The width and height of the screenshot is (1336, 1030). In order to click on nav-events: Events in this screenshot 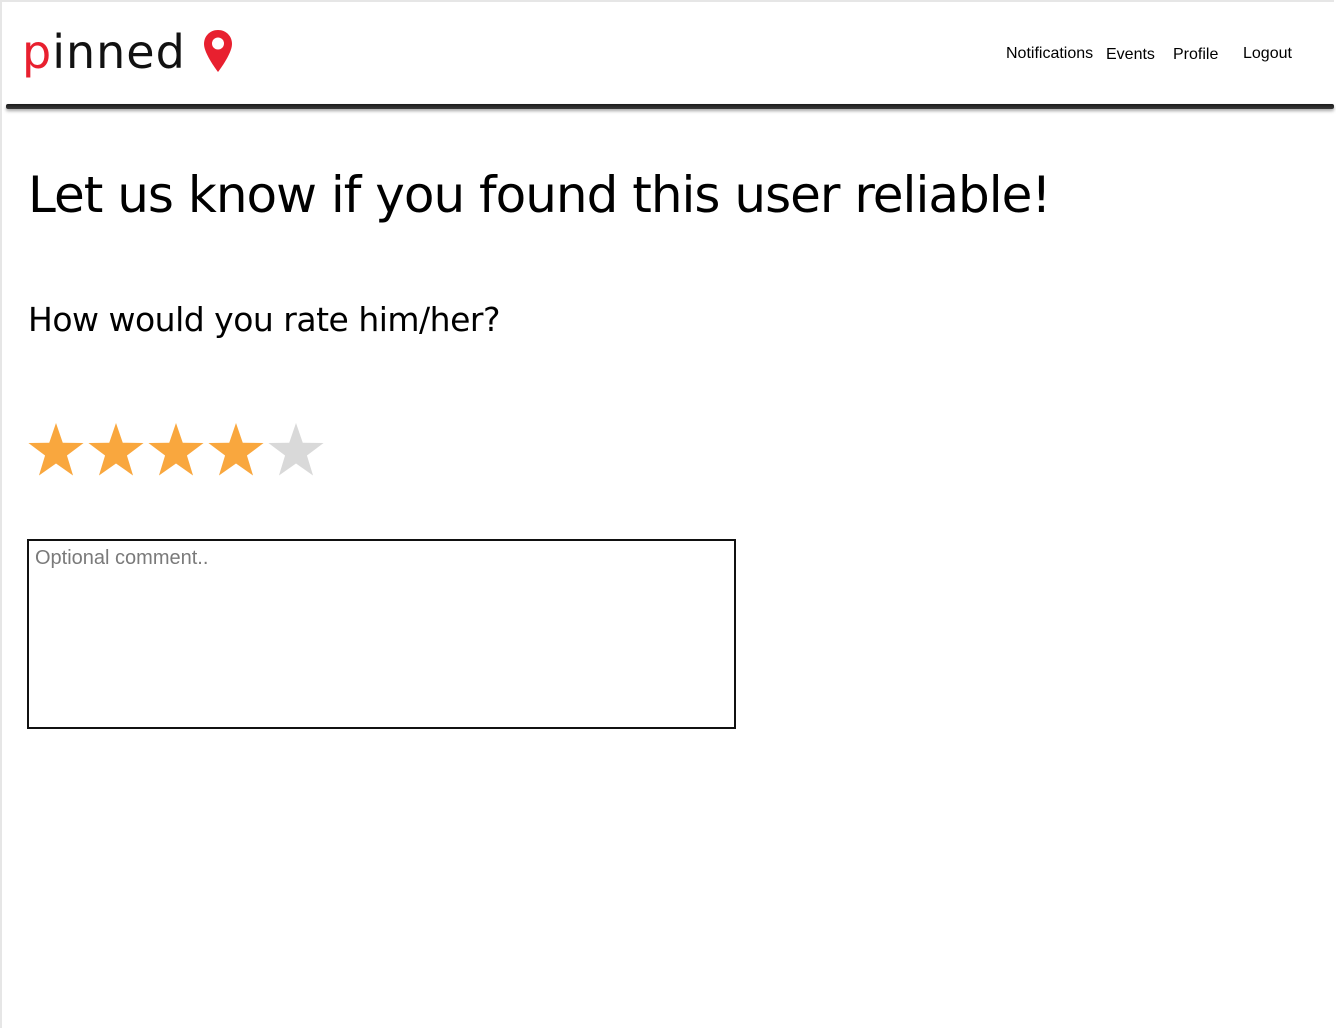, I will do `click(1130, 55)`.